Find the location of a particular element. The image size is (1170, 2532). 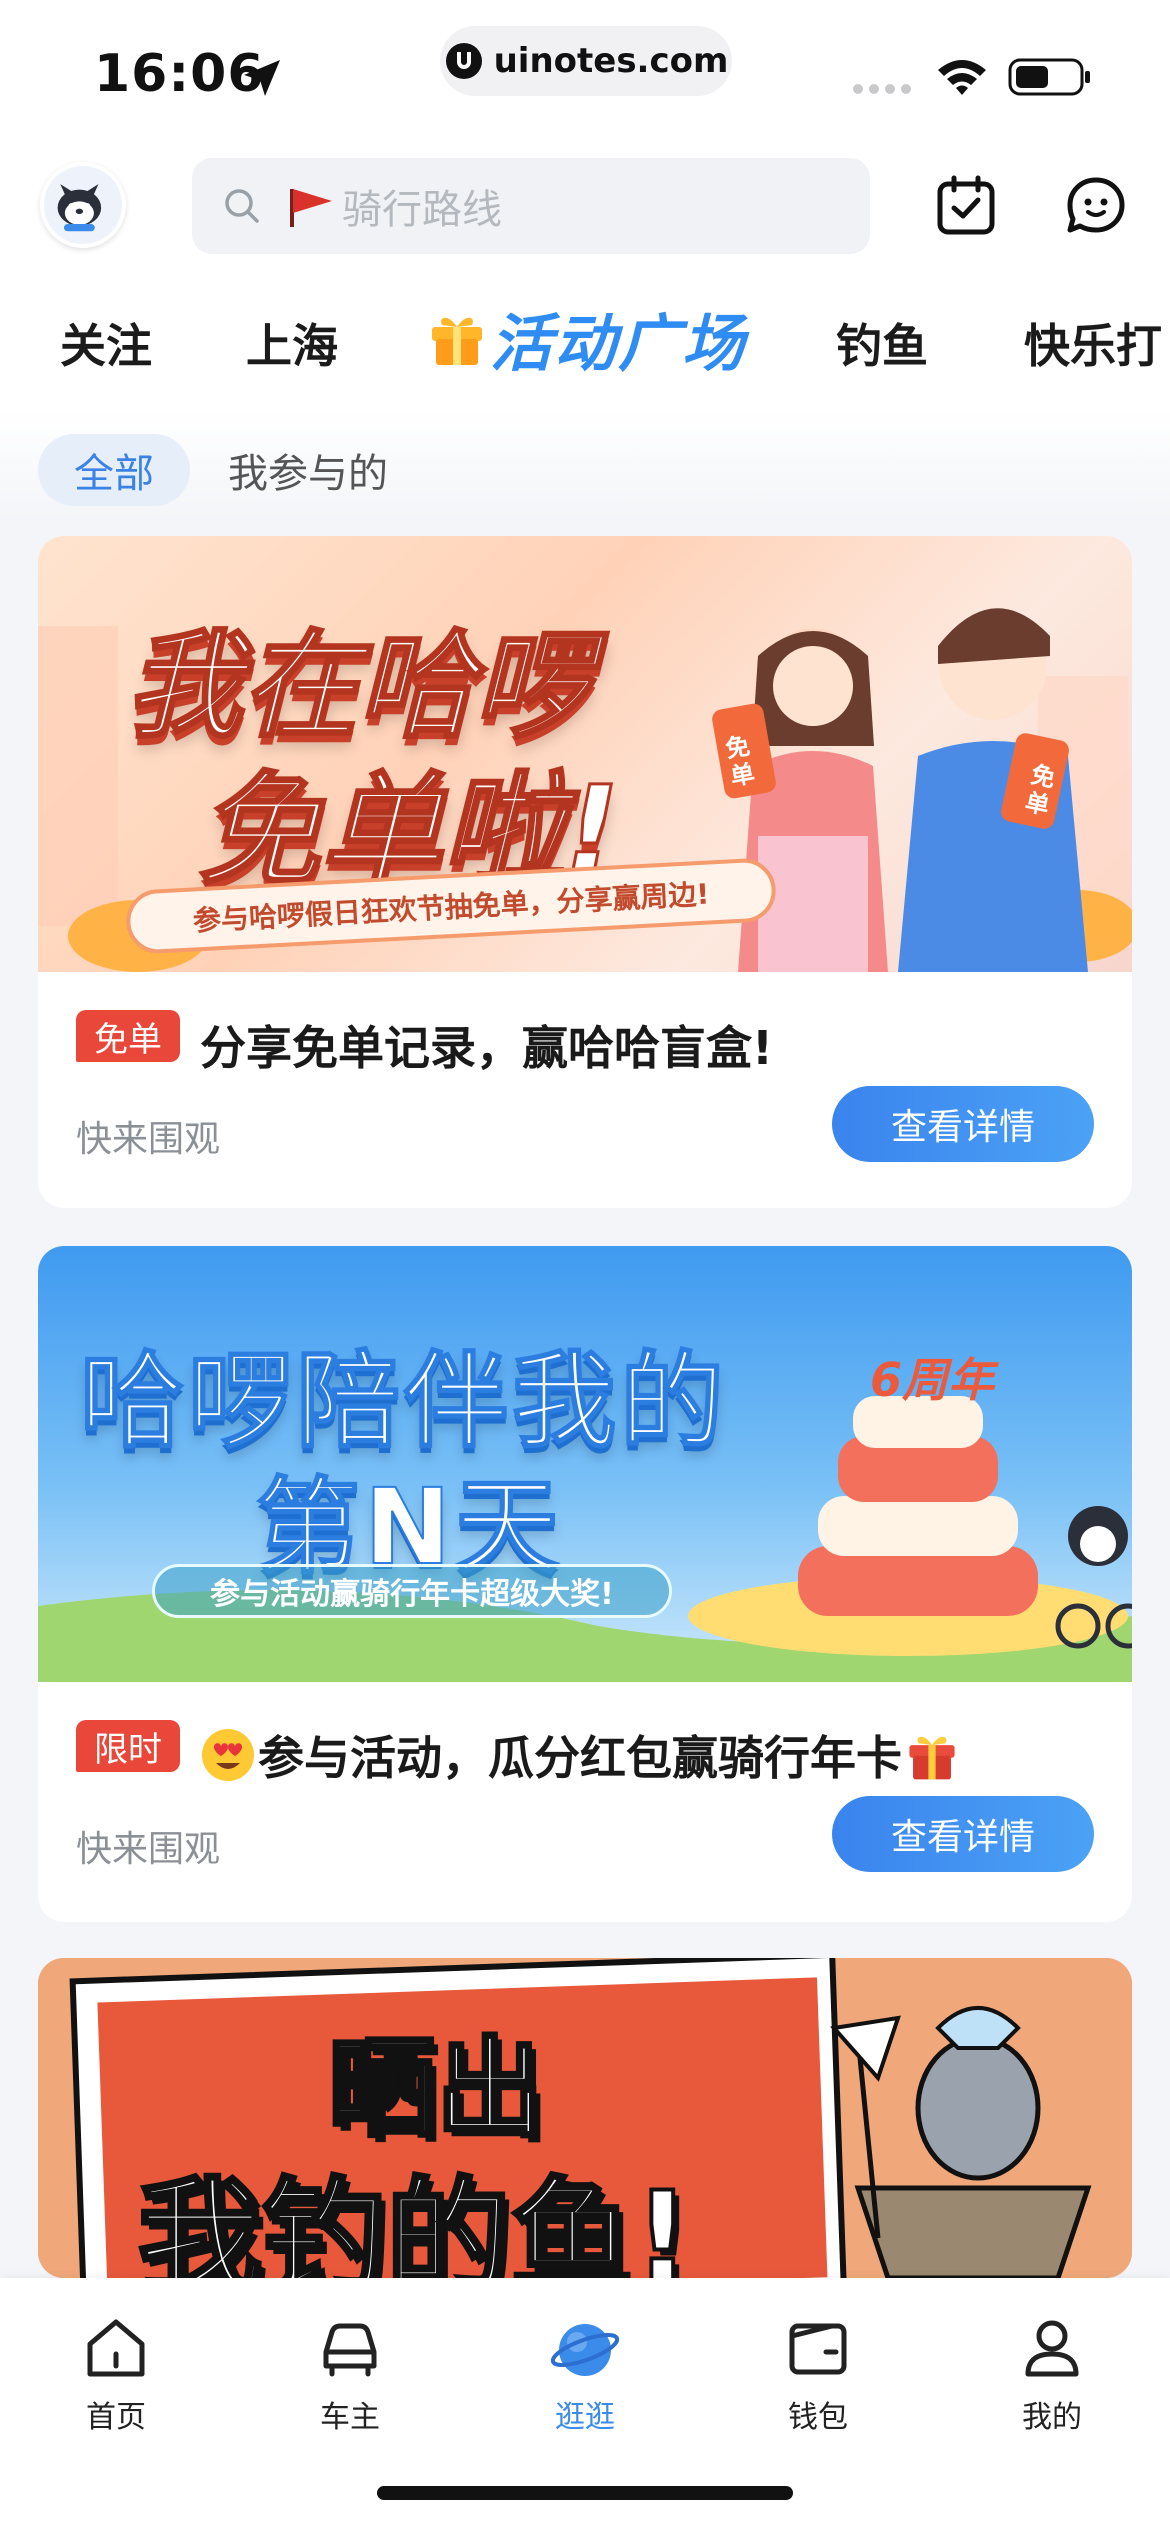

search-input: 骑行路线 is located at coordinates (531, 206).